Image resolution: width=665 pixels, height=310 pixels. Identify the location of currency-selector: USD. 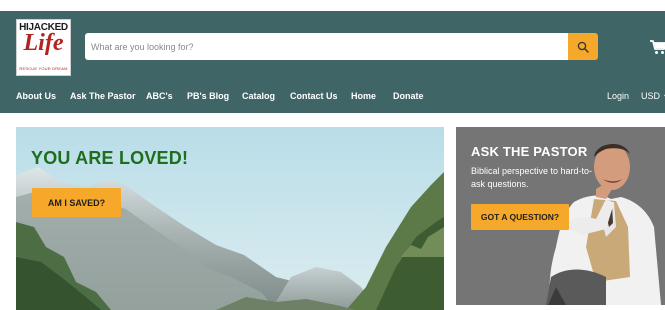
(653, 96).